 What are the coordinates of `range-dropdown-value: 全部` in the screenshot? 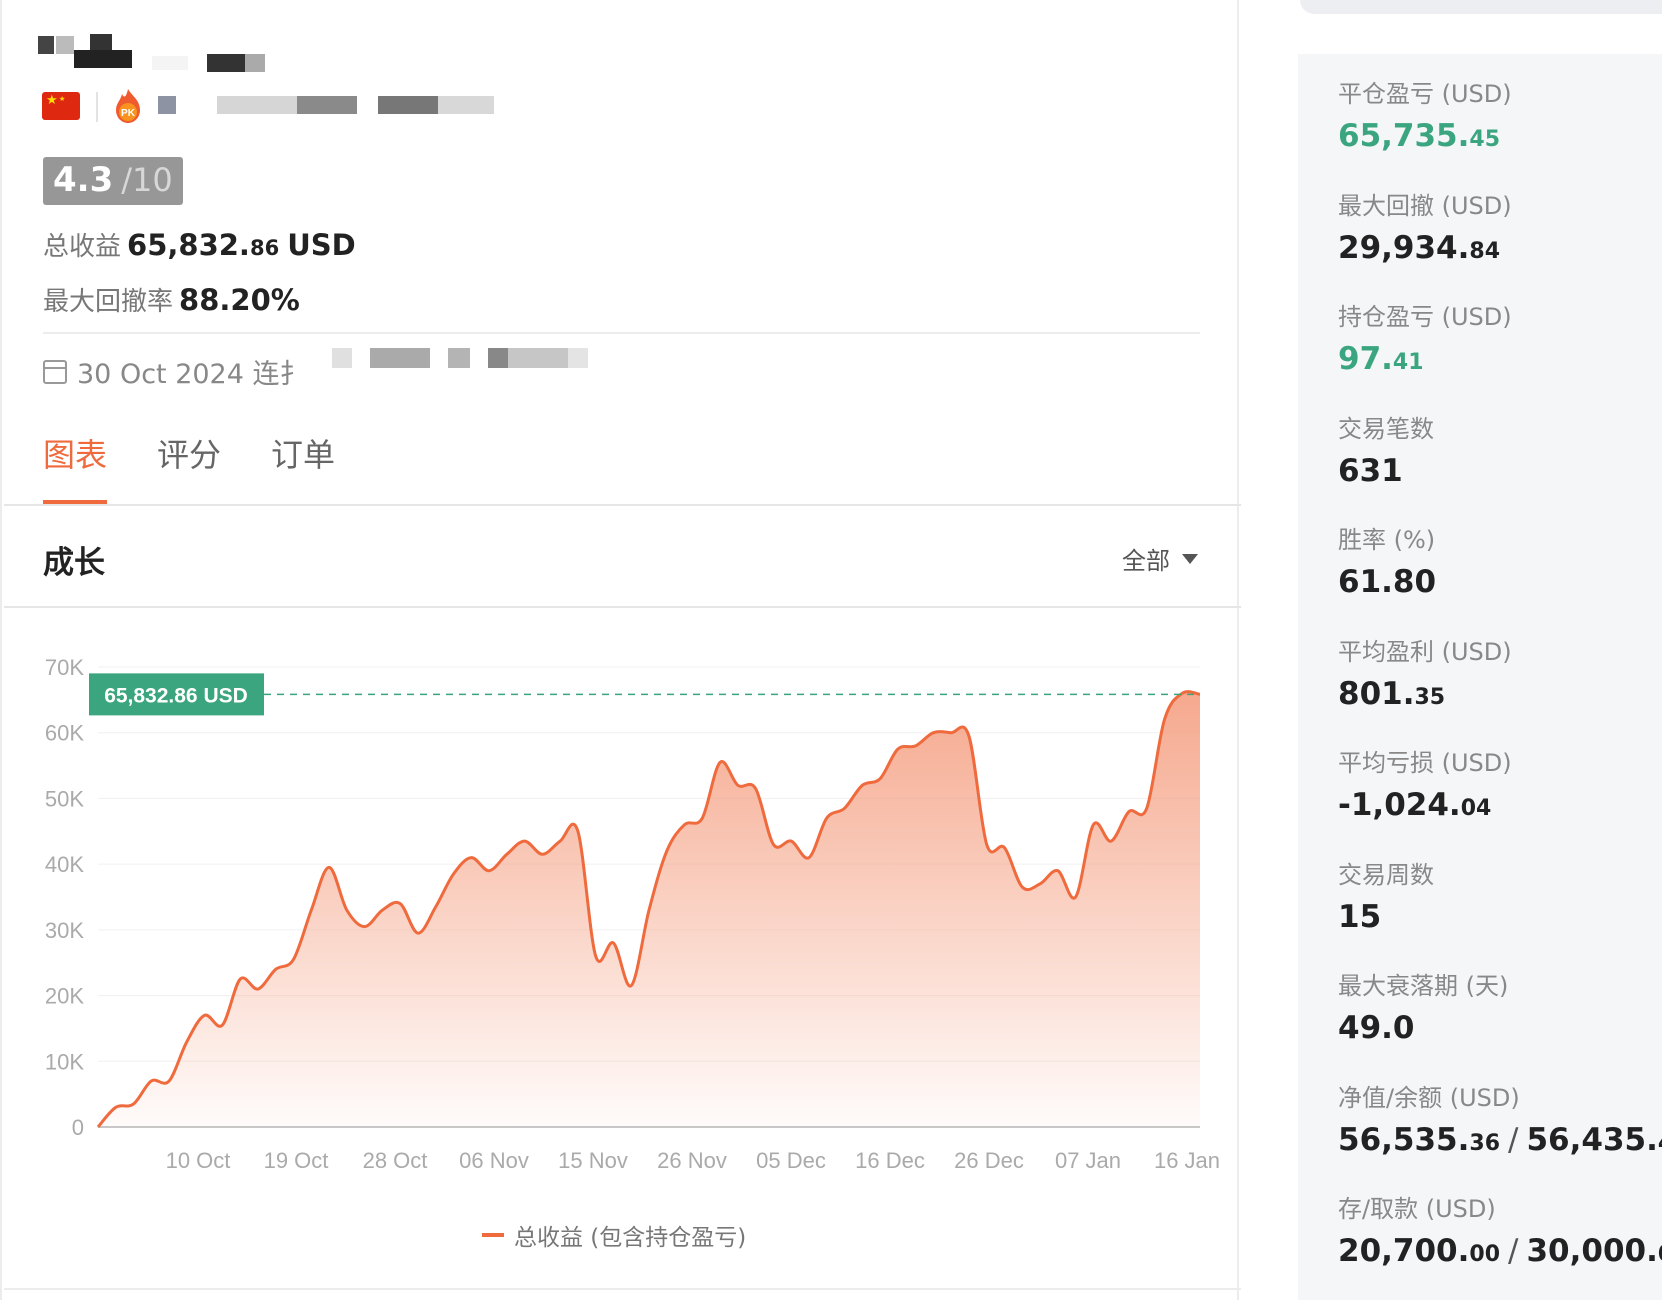 It's located at (1146, 561).